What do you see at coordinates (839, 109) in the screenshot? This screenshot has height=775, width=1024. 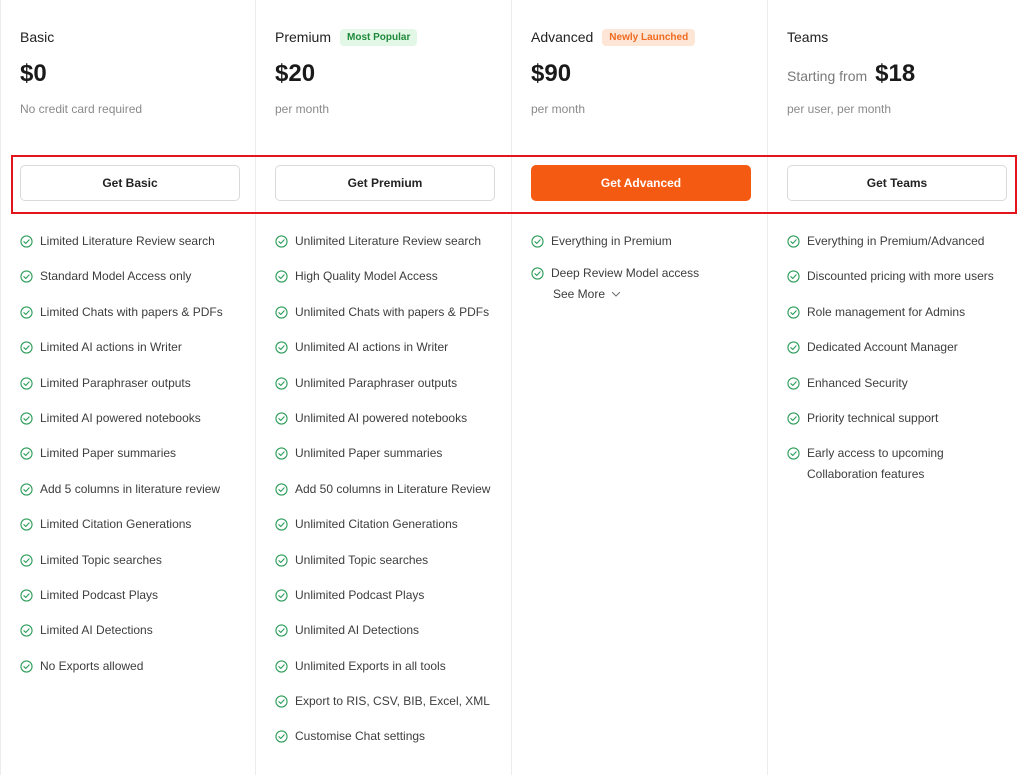 I see `plan-price-note: per user, per month` at bounding box center [839, 109].